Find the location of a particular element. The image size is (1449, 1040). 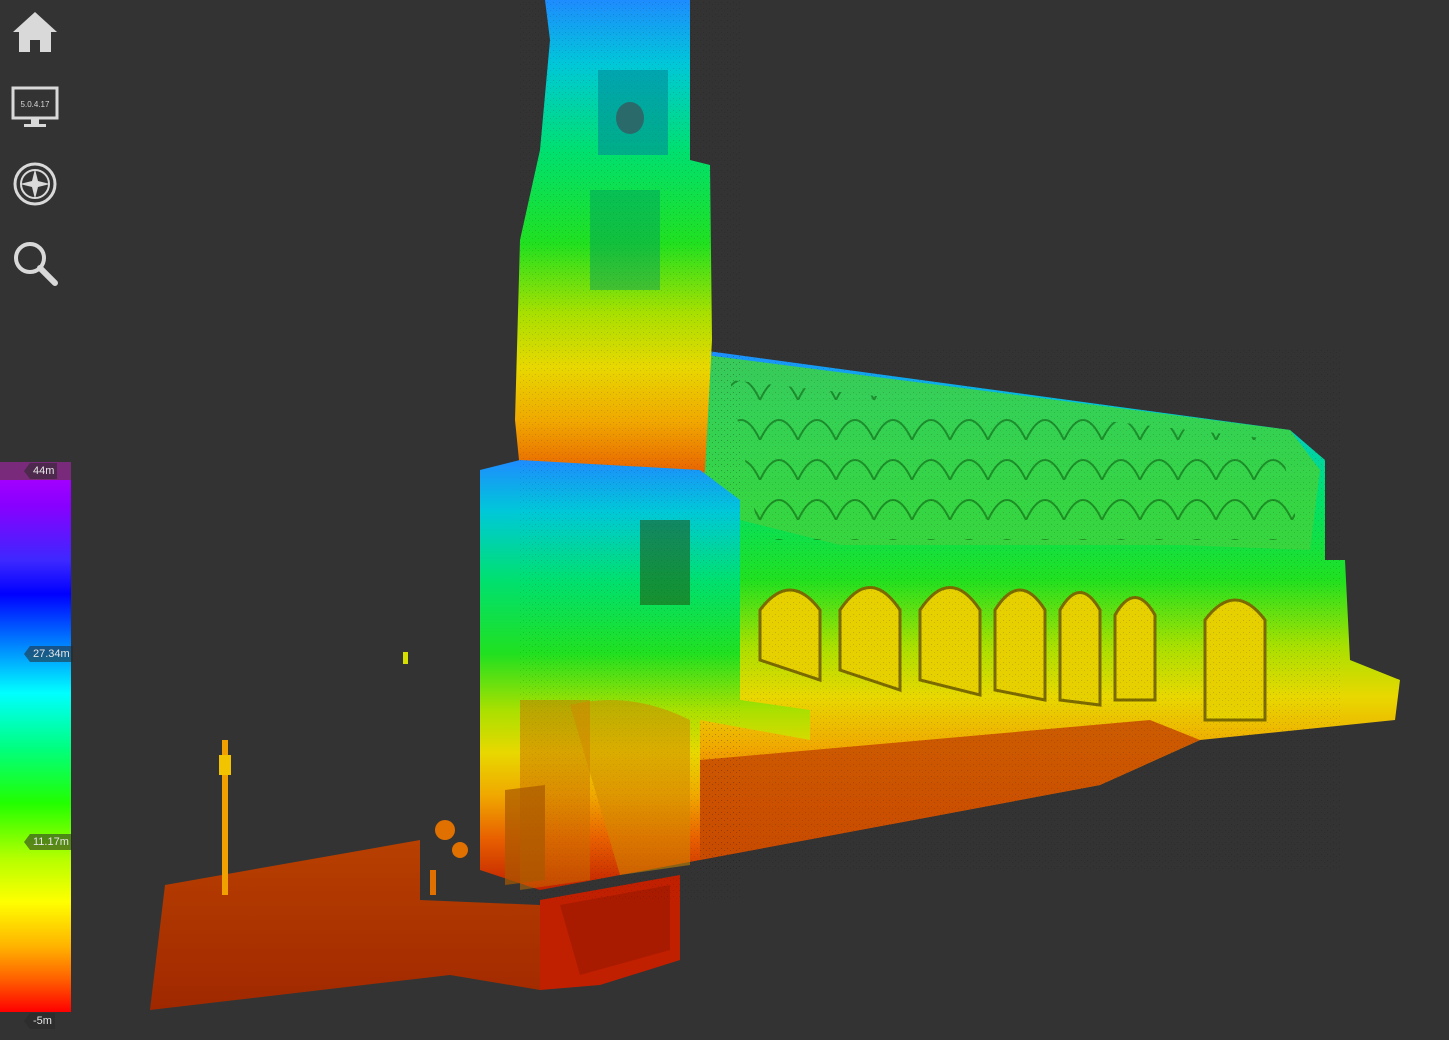

lamp-head is located at coordinates (225, 765).